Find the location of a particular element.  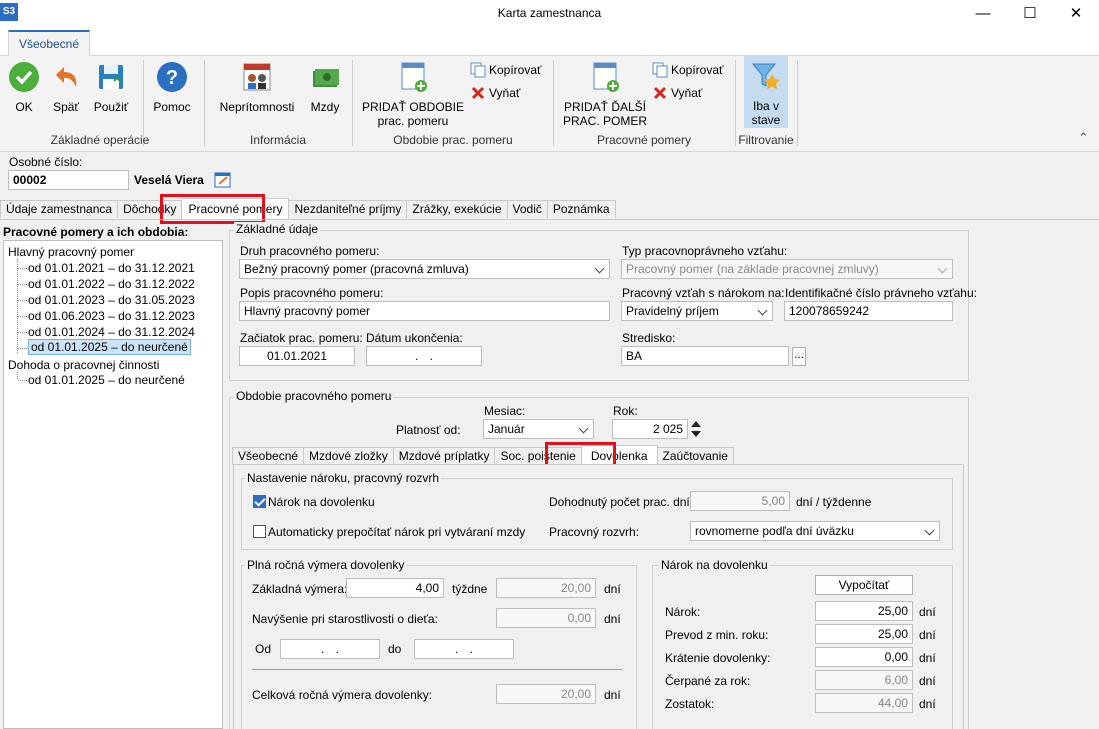

identification-input: 120078659242 is located at coordinates (868, 311).